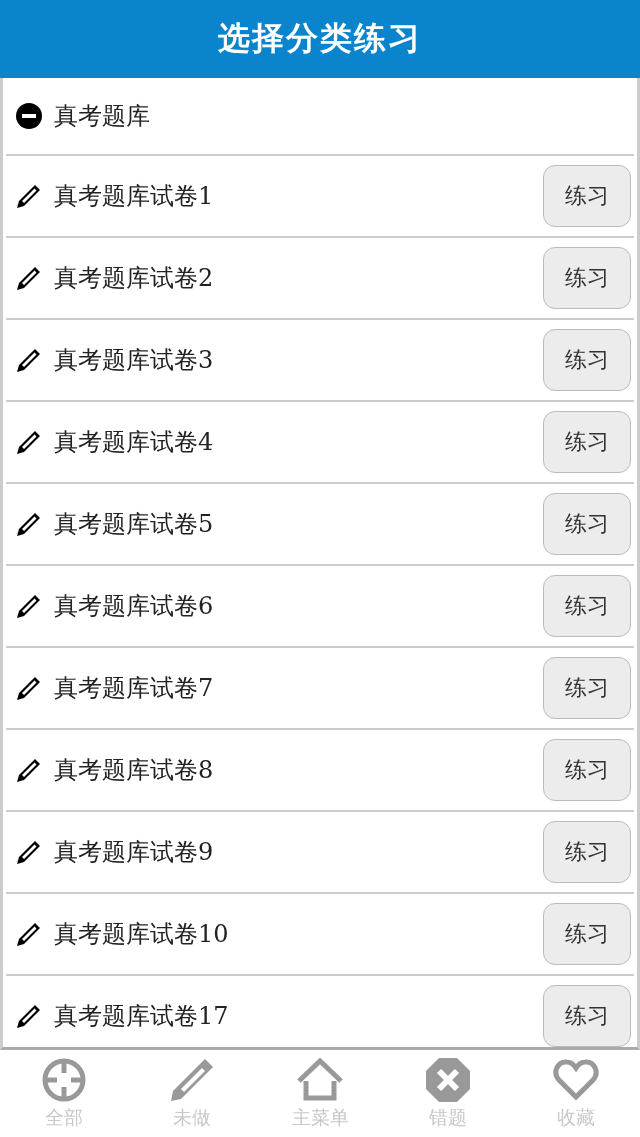  What do you see at coordinates (64, 1079) in the screenshot?
I see `crosshair-icon` at bounding box center [64, 1079].